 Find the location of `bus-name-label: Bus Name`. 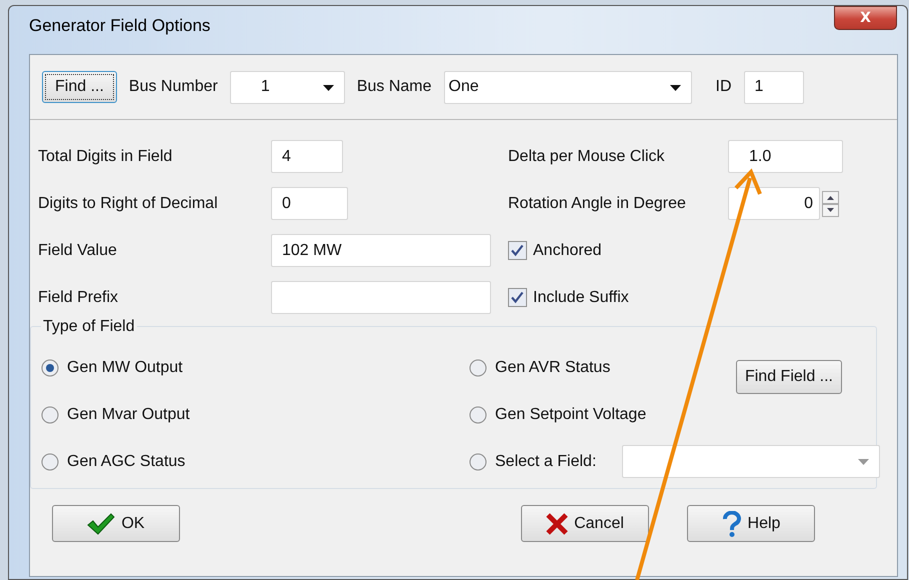

bus-name-label: Bus Name is located at coordinates (394, 87).